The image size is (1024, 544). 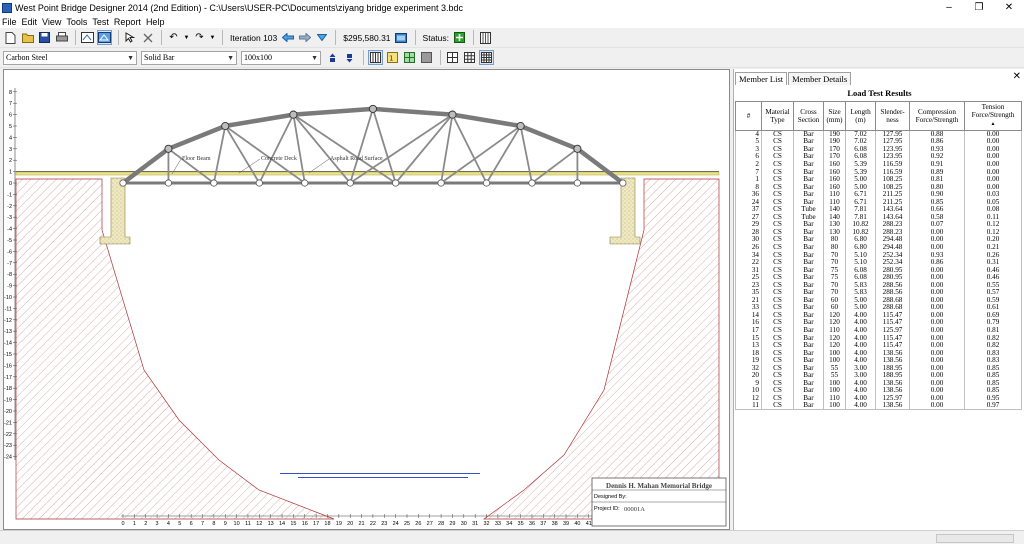 I want to click on undo-icon: ↶, so click(x=173, y=37).